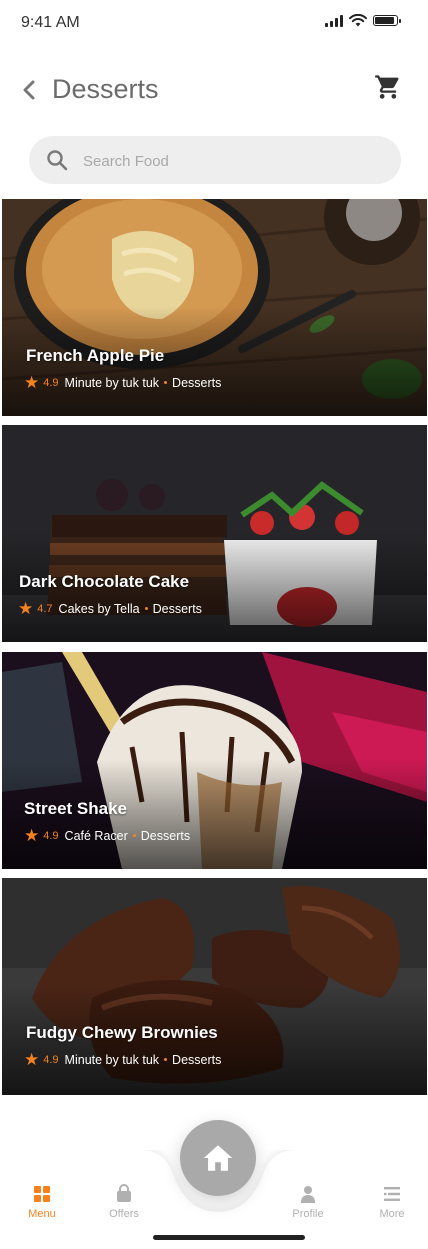 This screenshot has height=1249, width=428. What do you see at coordinates (308, 1214) in the screenshot?
I see `nav-label: Profile` at bounding box center [308, 1214].